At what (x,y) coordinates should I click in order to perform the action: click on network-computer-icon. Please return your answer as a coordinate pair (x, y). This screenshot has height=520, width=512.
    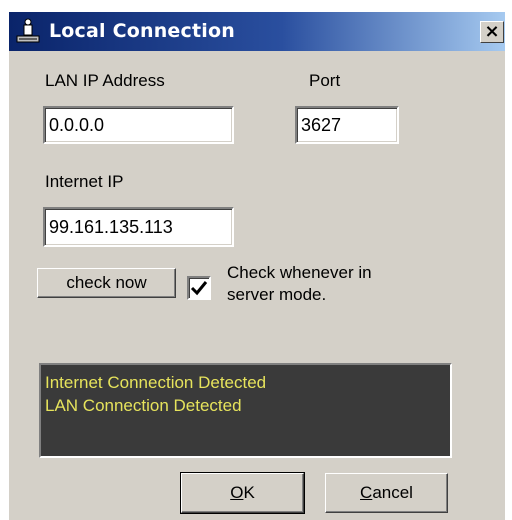
    Looking at the image, I should click on (28, 30).